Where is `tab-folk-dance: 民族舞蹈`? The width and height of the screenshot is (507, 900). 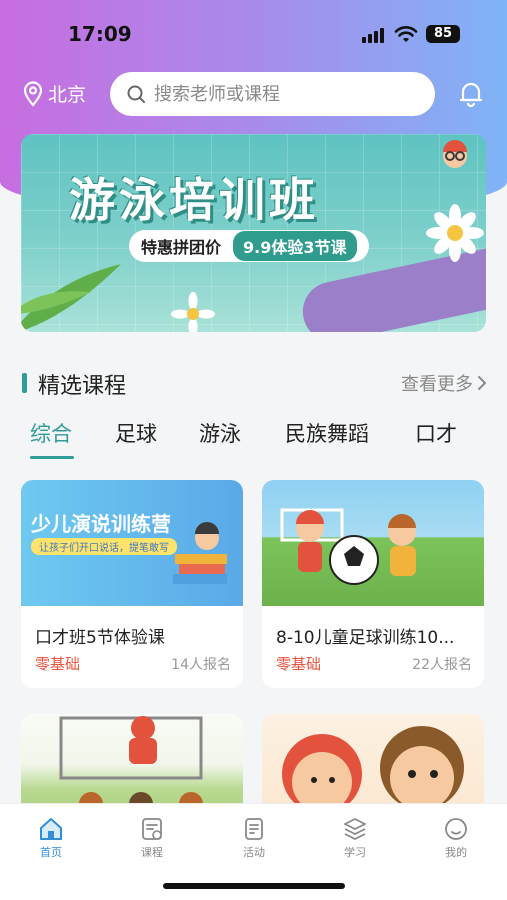 tab-folk-dance: 民族舞蹈 is located at coordinates (327, 433).